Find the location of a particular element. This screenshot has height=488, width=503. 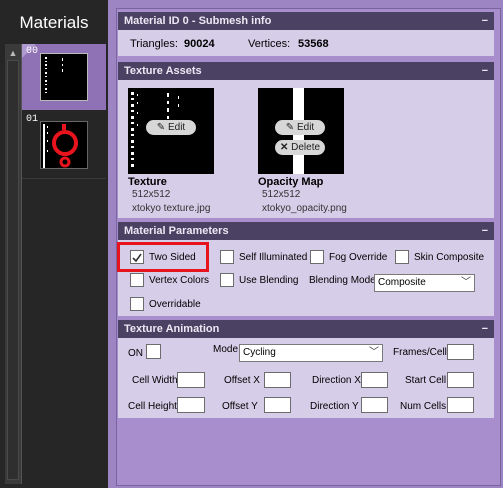

blending-mode-label: Blending Mode is located at coordinates (342, 280).